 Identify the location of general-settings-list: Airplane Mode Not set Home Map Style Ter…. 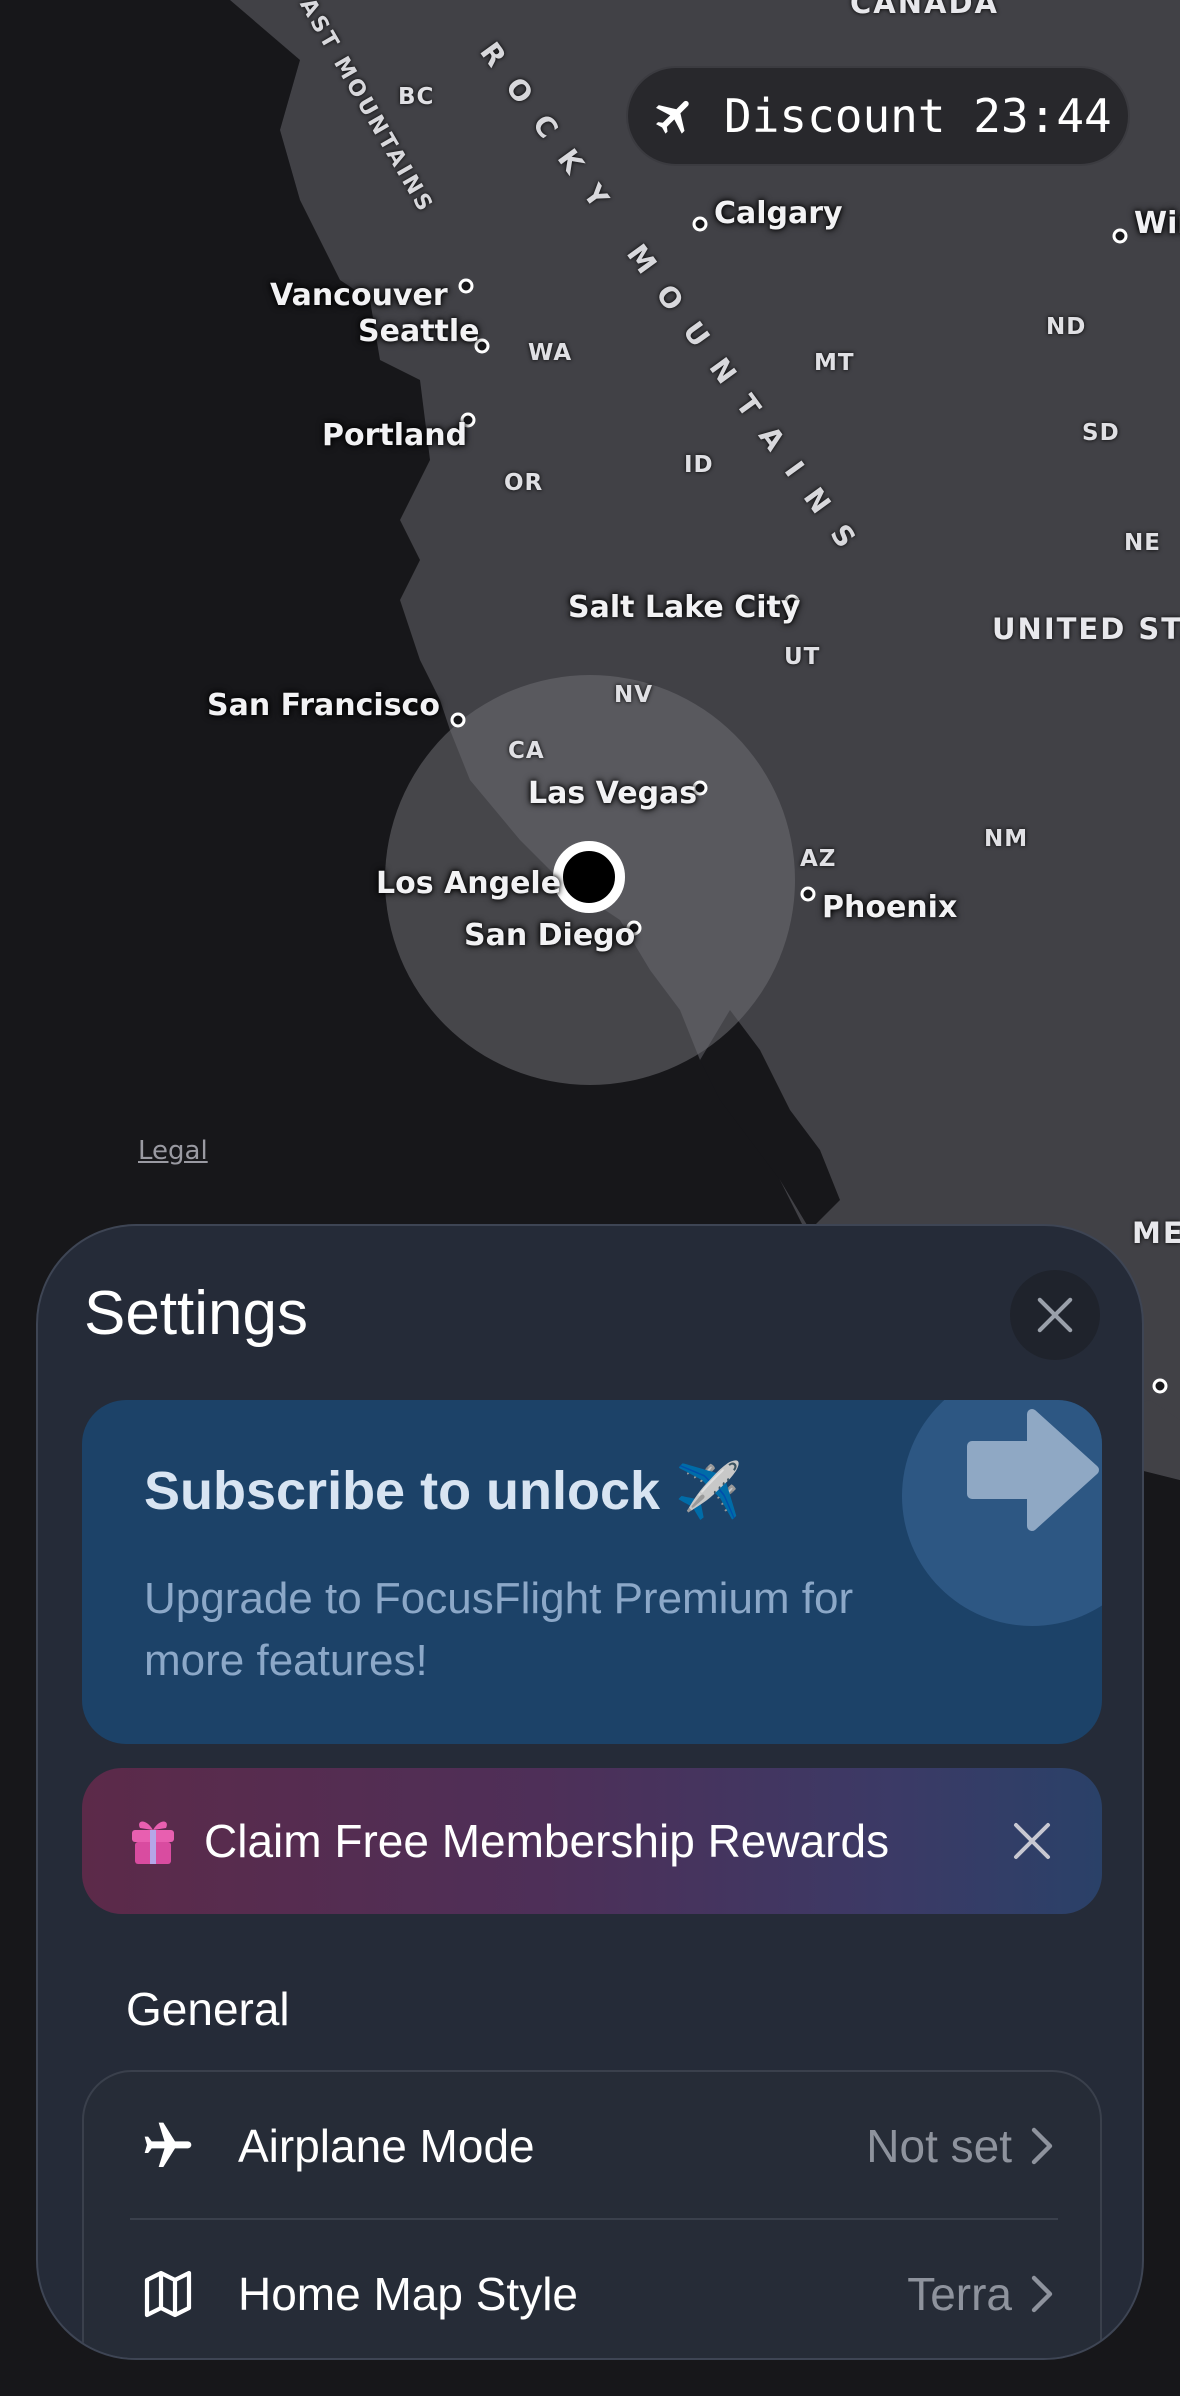
(592, 2214).